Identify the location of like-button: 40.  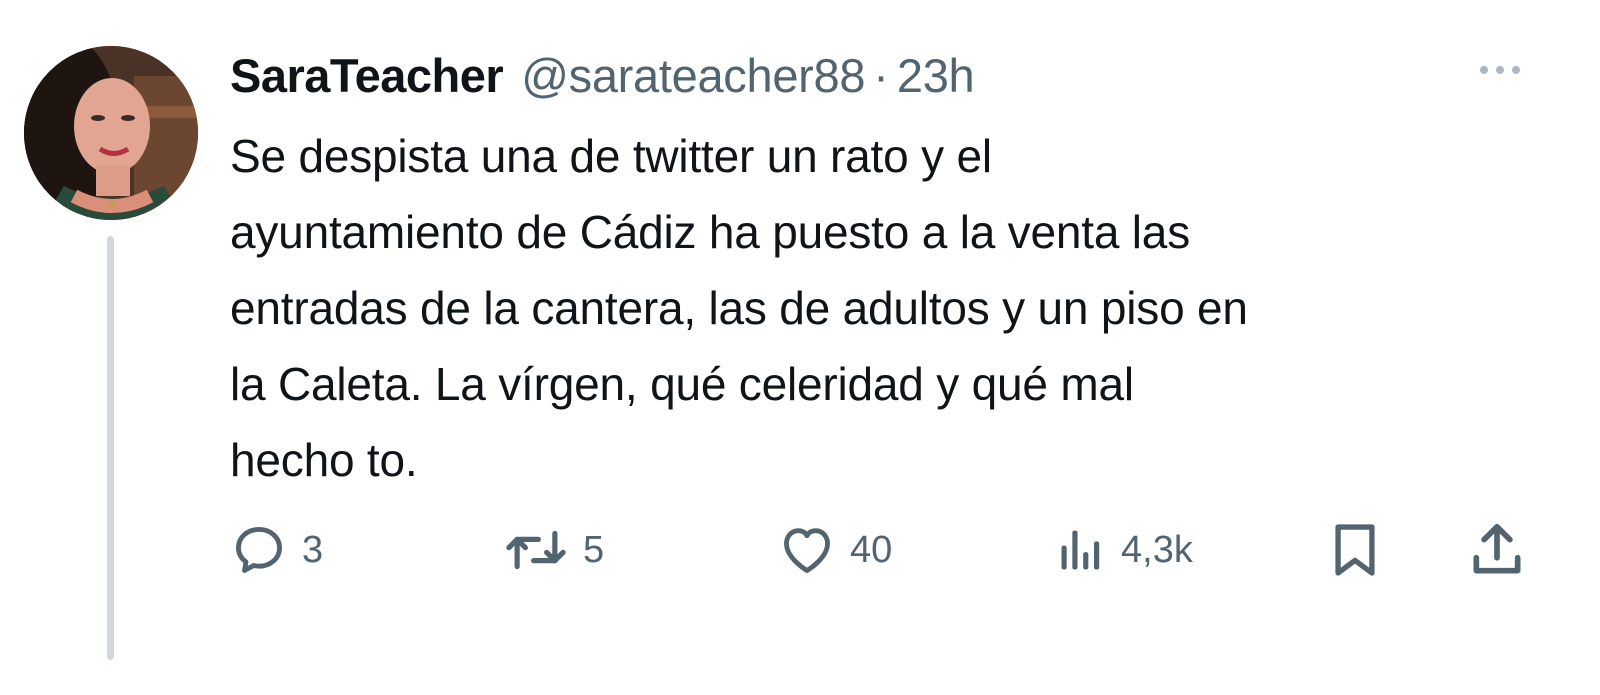
(835, 550).